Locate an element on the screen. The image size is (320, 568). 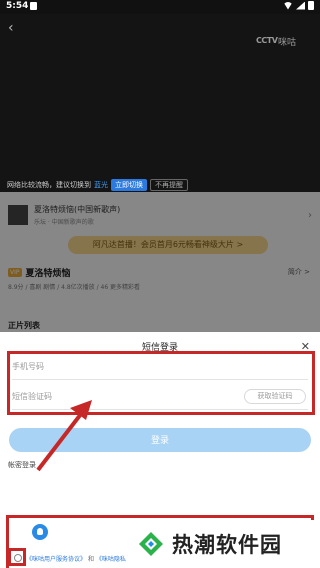
battery-icon is located at coordinates (311, 5).